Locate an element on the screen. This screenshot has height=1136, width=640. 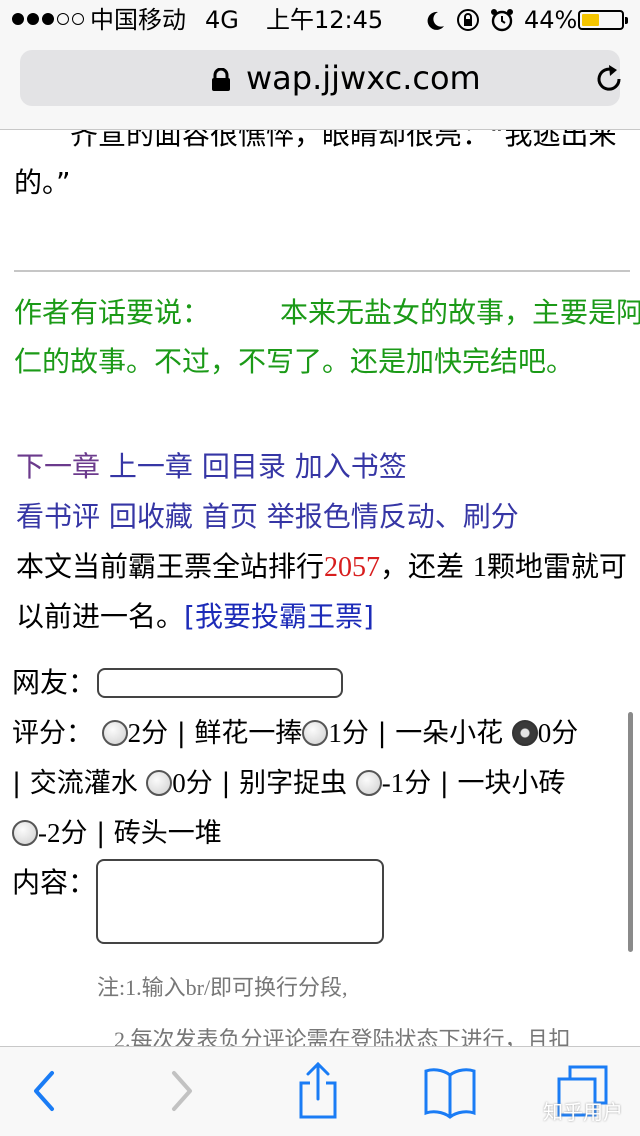
reviews-link: 看书评 is located at coordinates (58, 516).